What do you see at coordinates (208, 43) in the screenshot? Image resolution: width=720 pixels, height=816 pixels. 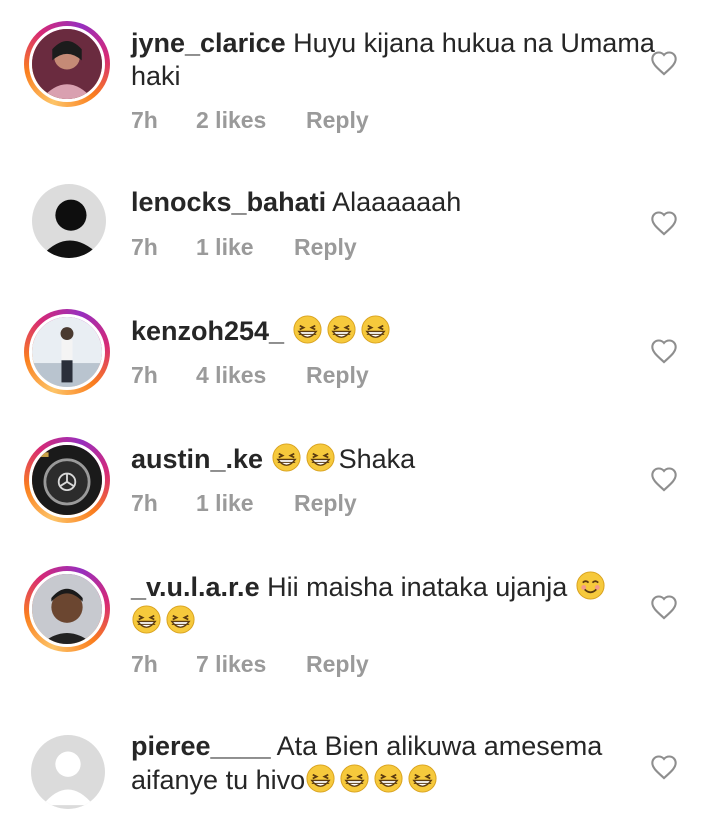 I see `comment-username: jyne_clarice` at bounding box center [208, 43].